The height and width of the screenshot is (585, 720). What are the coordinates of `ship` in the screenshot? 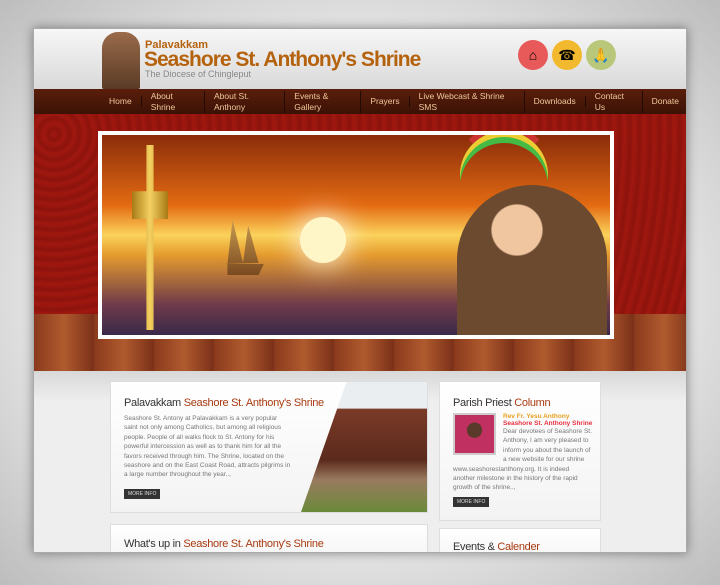 It's located at (243, 247).